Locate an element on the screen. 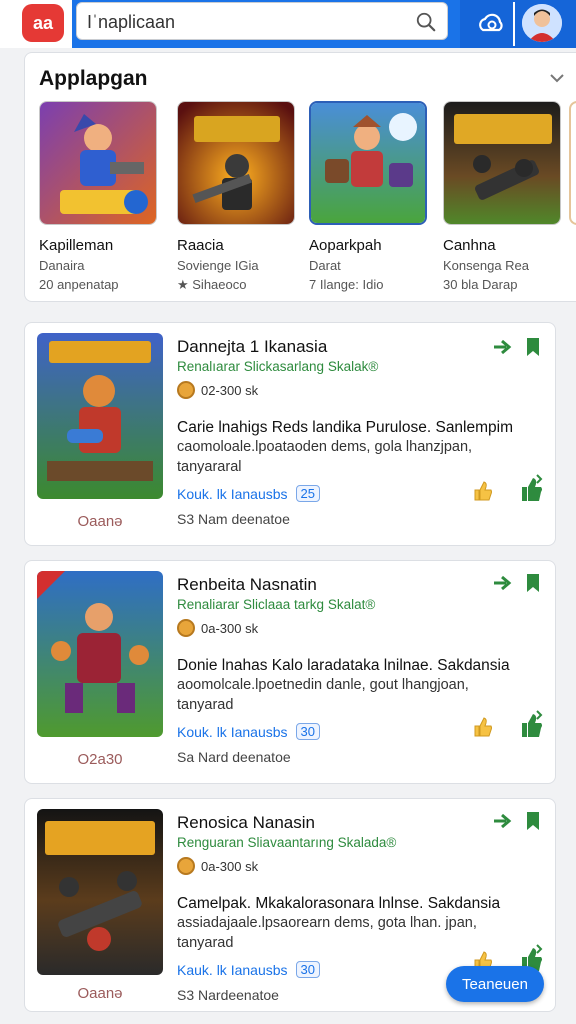 The width and height of the screenshot is (576, 1024). app-meta-text: 02-300 sk is located at coordinates (230, 390).